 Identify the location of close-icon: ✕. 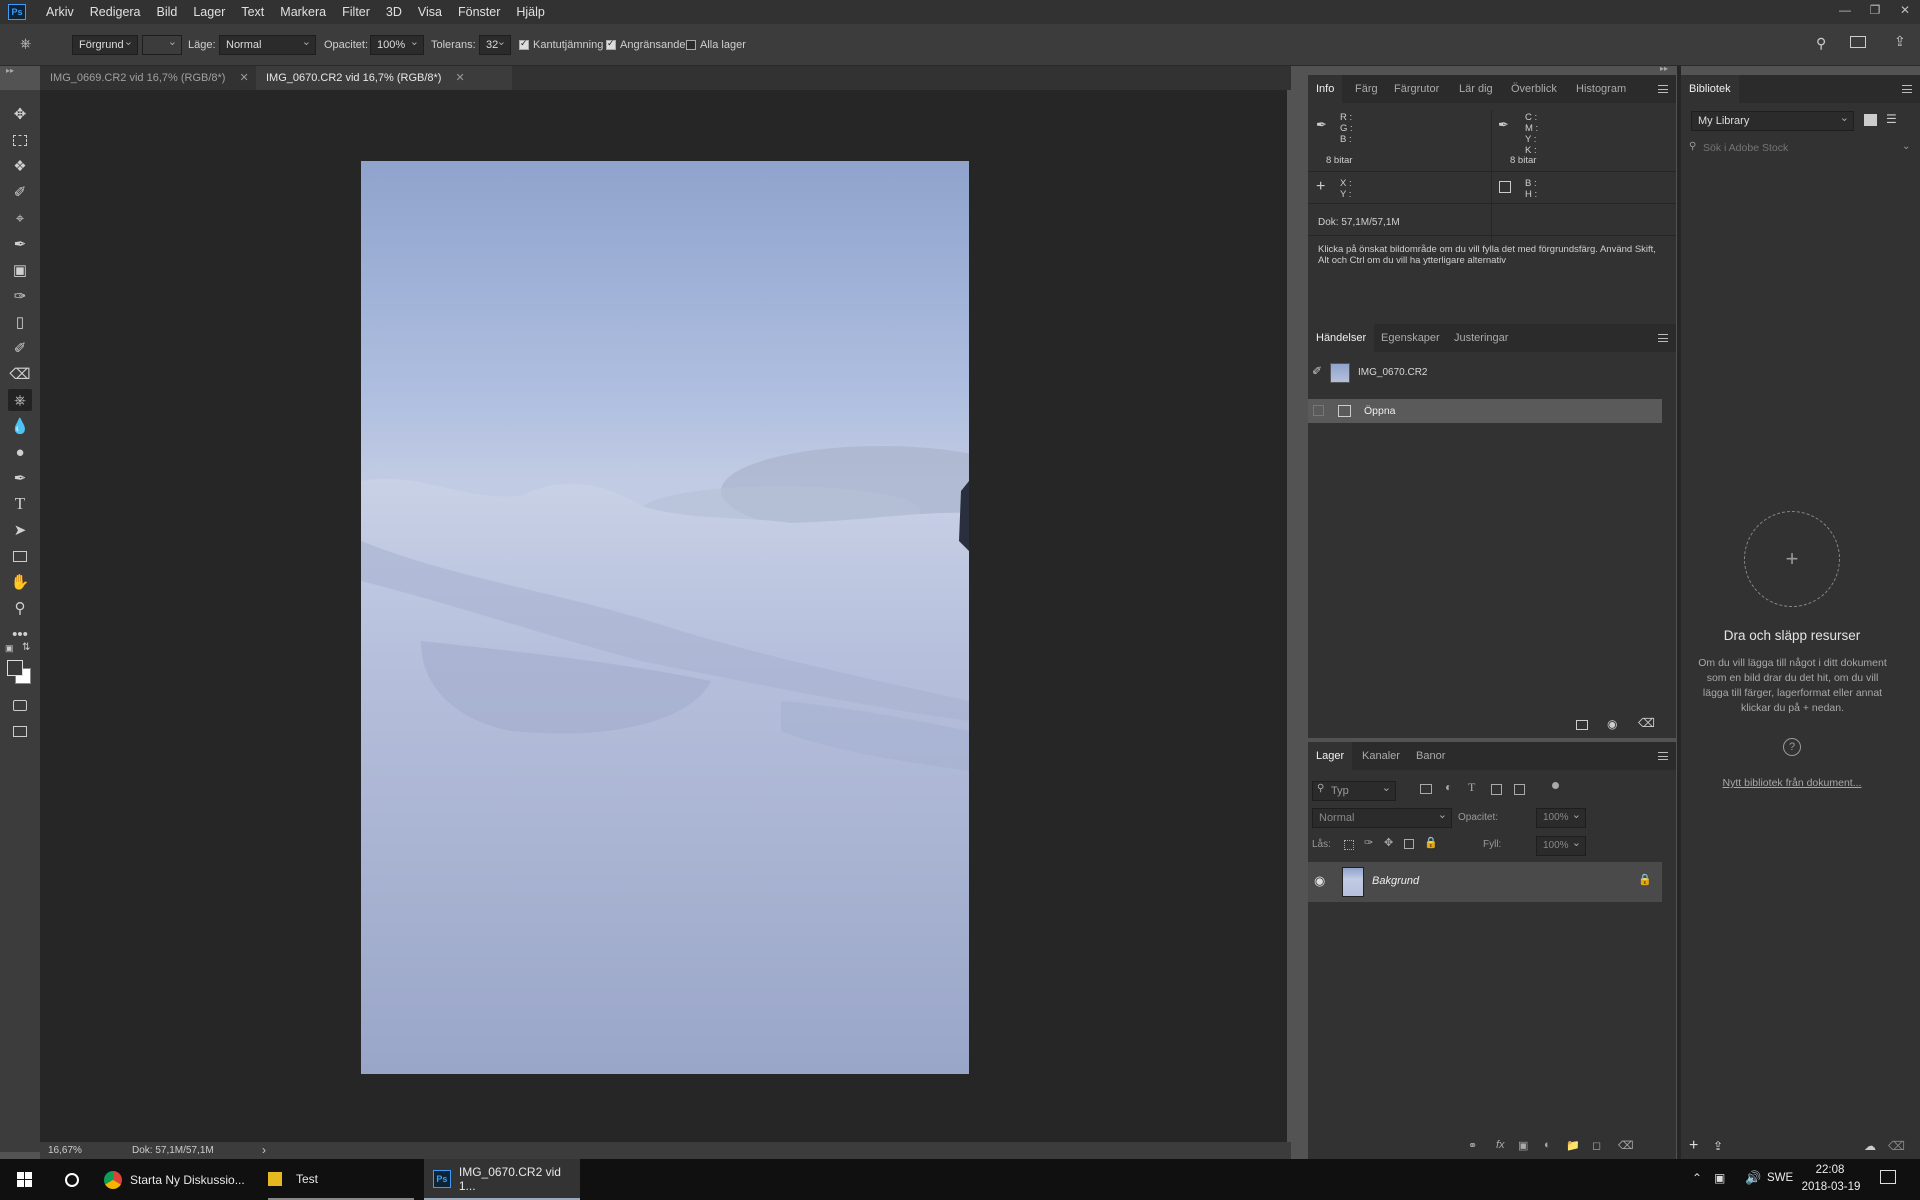
(1905, 11).